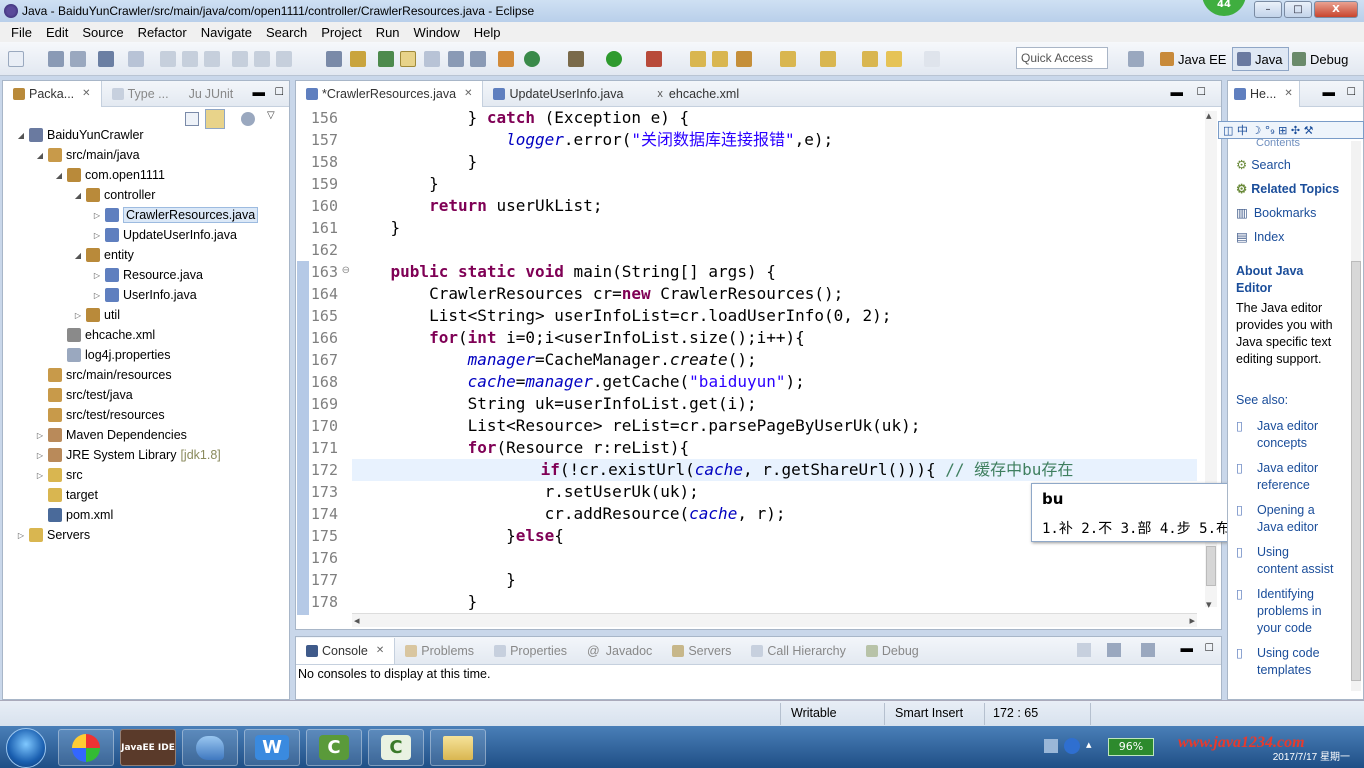 Image resolution: width=1364 pixels, height=768 pixels. What do you see at coordinates (190, 59) in the screenshot?
I see `suspend-icon` at bounding box center [190, 59].